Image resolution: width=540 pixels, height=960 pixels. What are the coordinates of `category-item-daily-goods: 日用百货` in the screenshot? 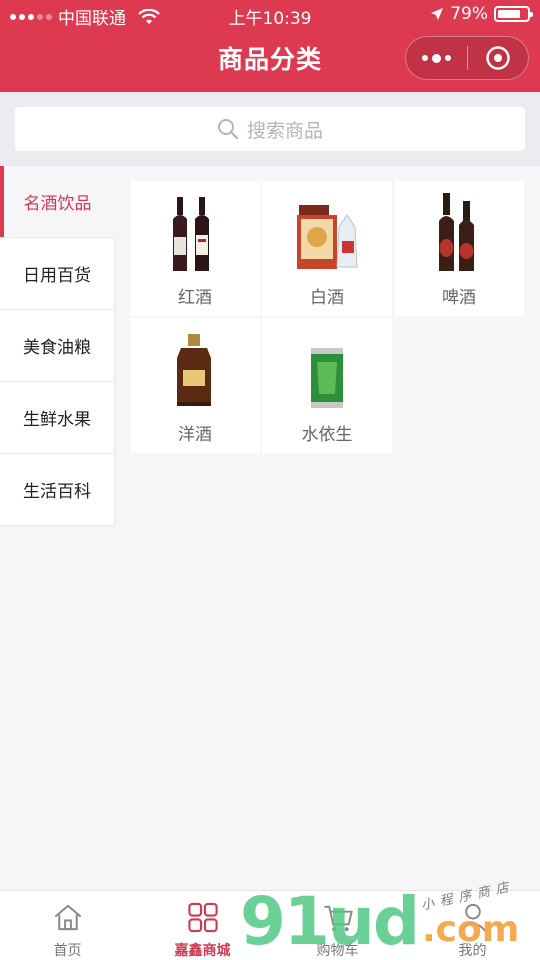 It's located at (57, 274).